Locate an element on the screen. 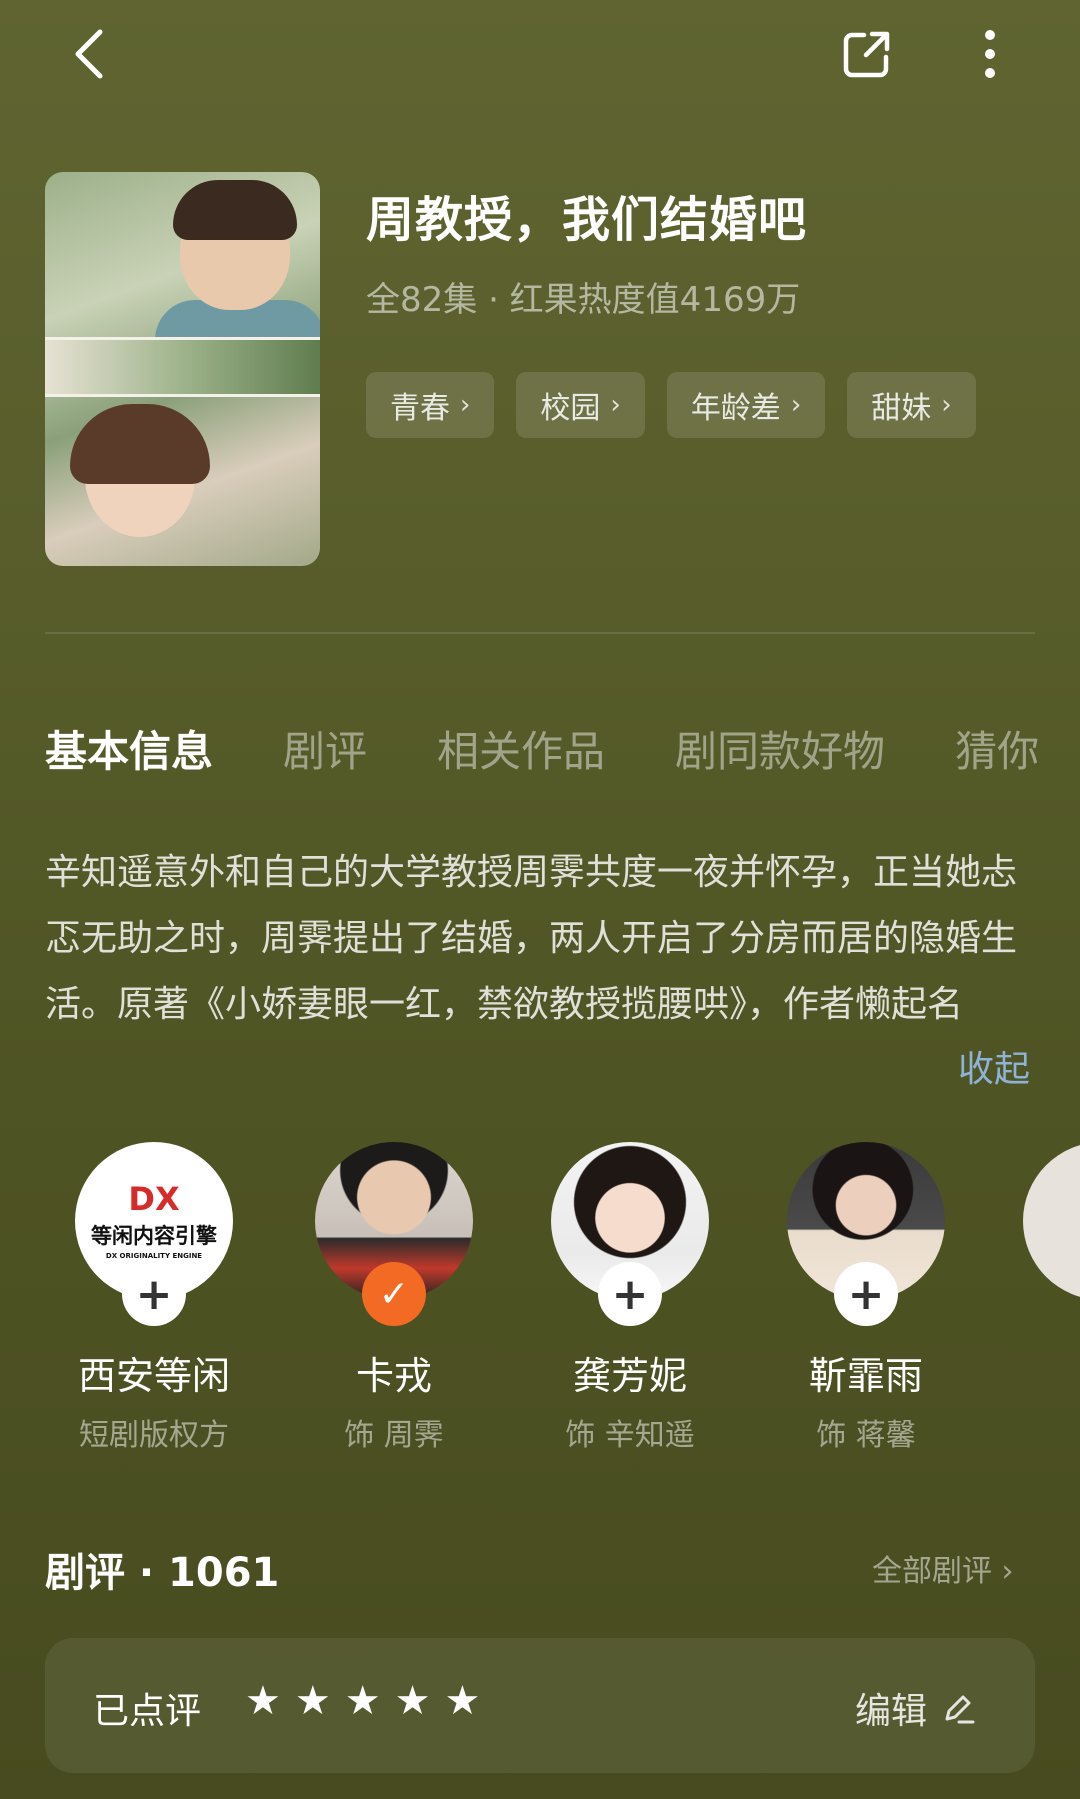 This screenshot has height=1799, width=1080. tab-merch: 剧同款好物 is located at coordinates (780, 748).